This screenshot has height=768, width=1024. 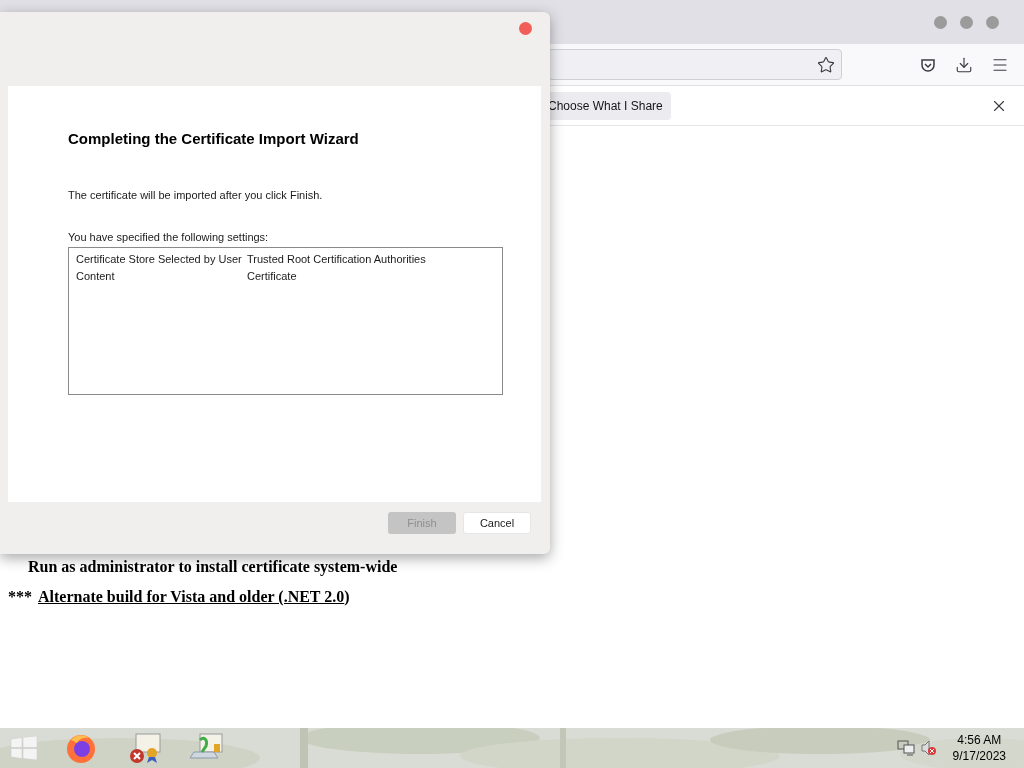 I want to click on setting-name: Content, so click(x=96, y=276).